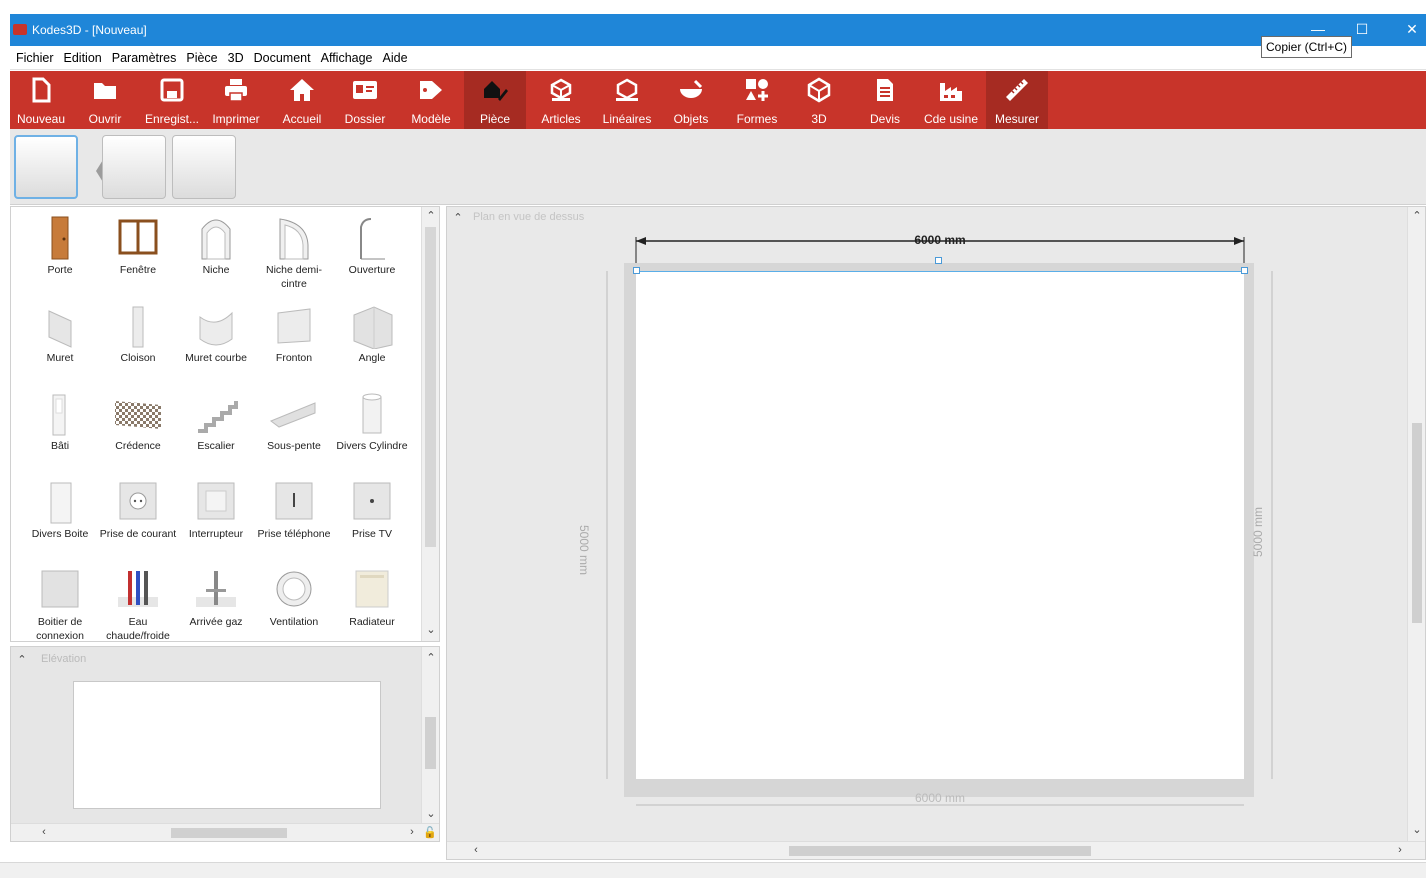 This screenshot has width=1426, height=878. I want to click on plan-hscrollbar: ‹ ›, so click(936, 850).